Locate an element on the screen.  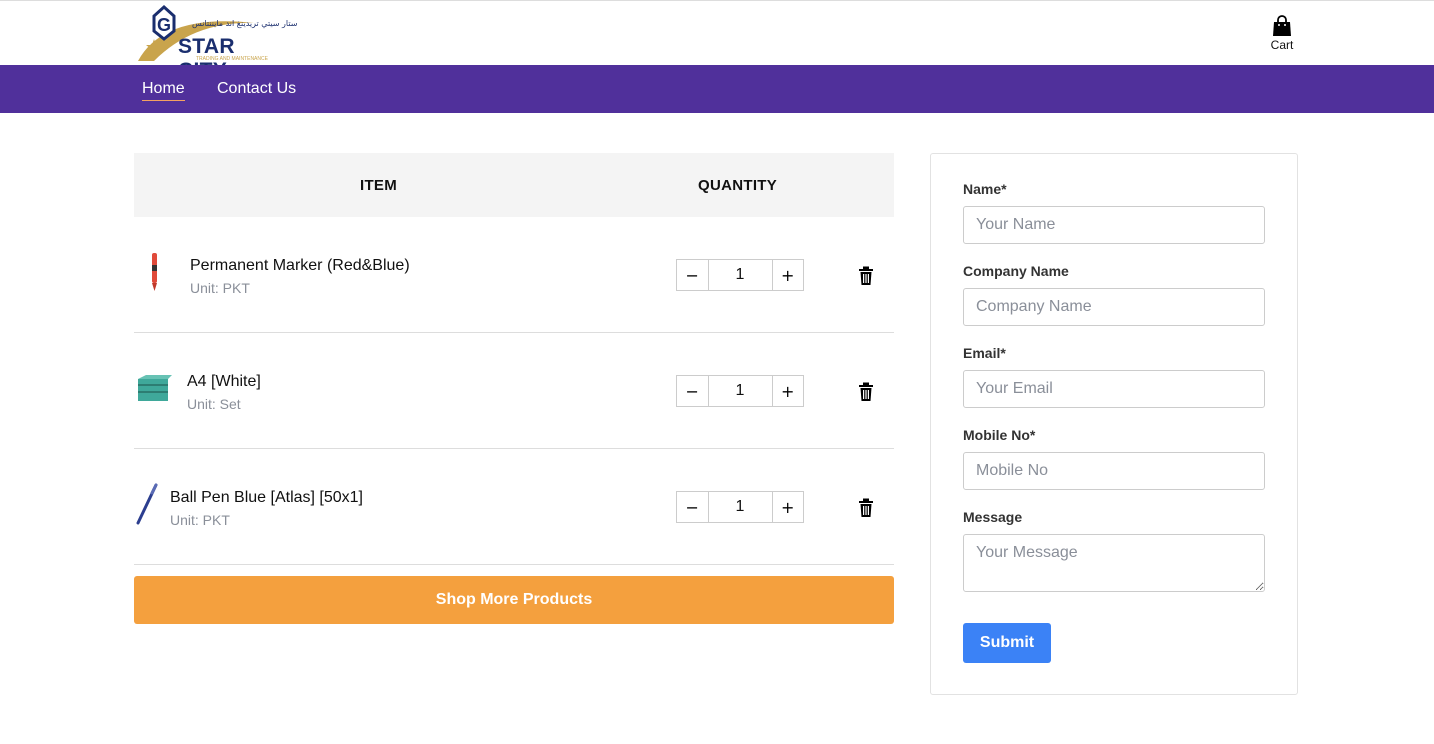
item-name: Ball Pen Blue [Atlas] [50x1] is located at coordinates (266, 497).